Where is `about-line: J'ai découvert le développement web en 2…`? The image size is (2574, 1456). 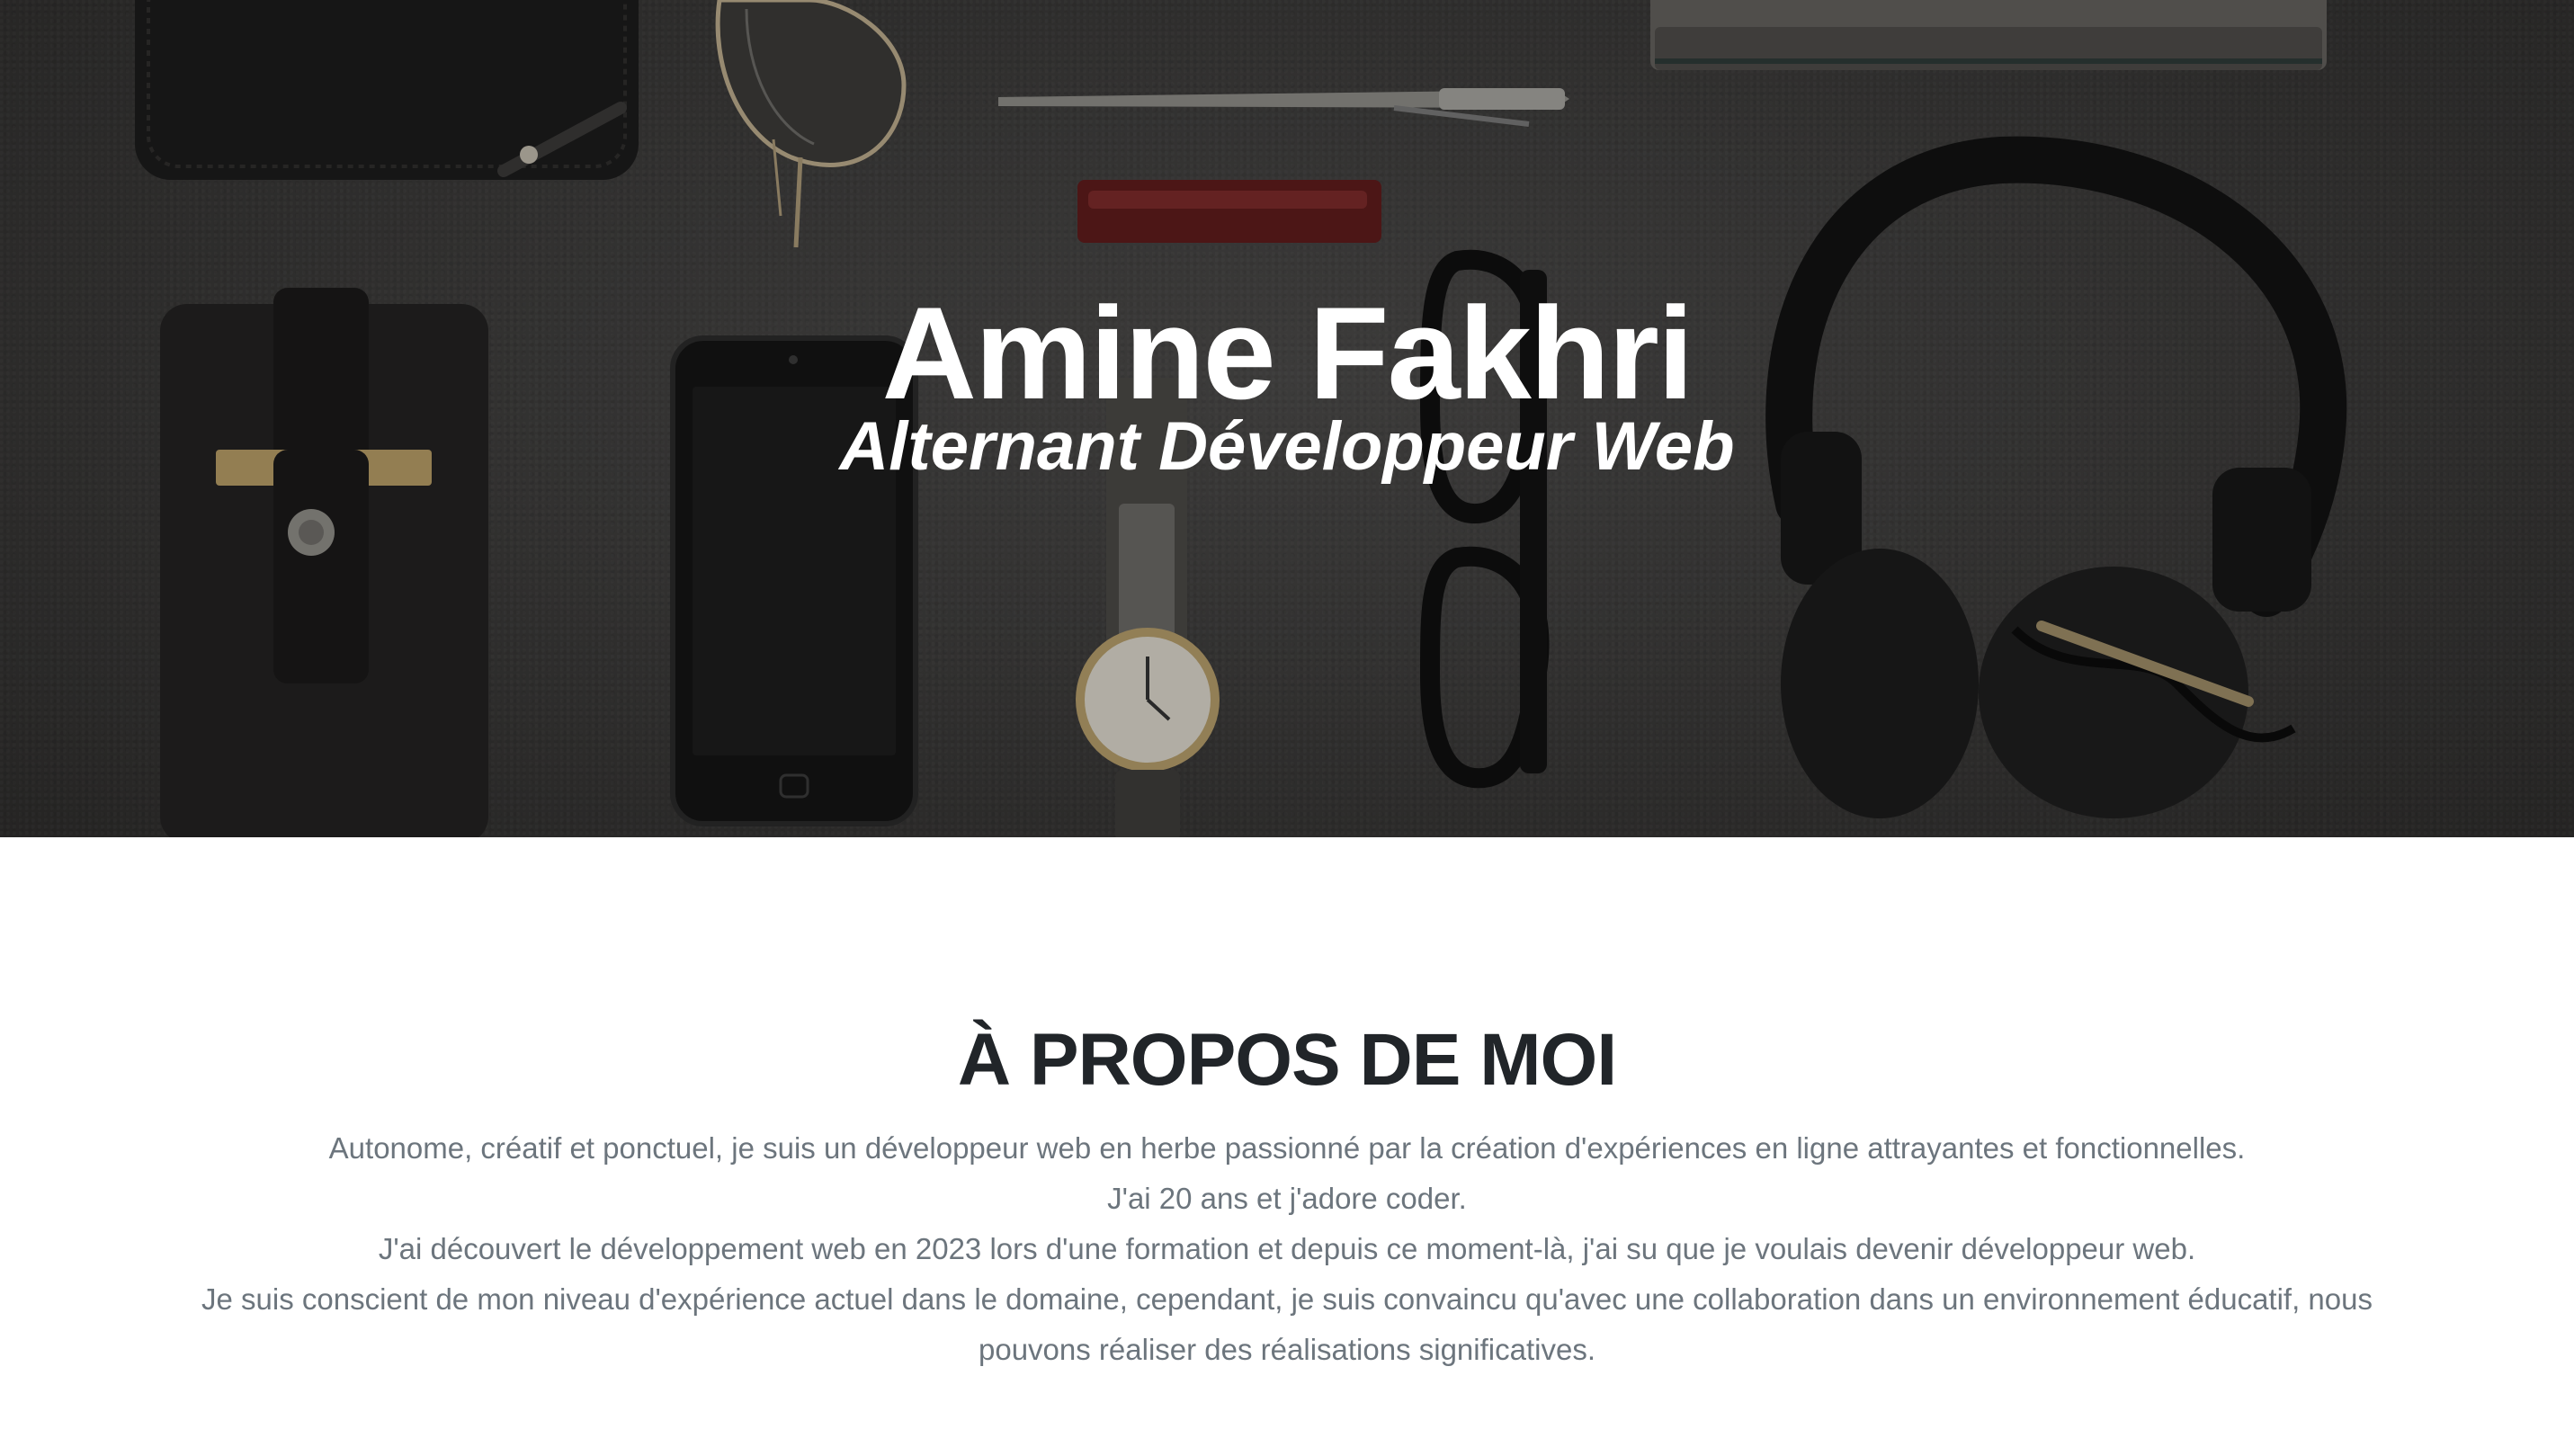
about-line: J'ai découvert le développement web en 2… is located at coordinates (1287, 1249).